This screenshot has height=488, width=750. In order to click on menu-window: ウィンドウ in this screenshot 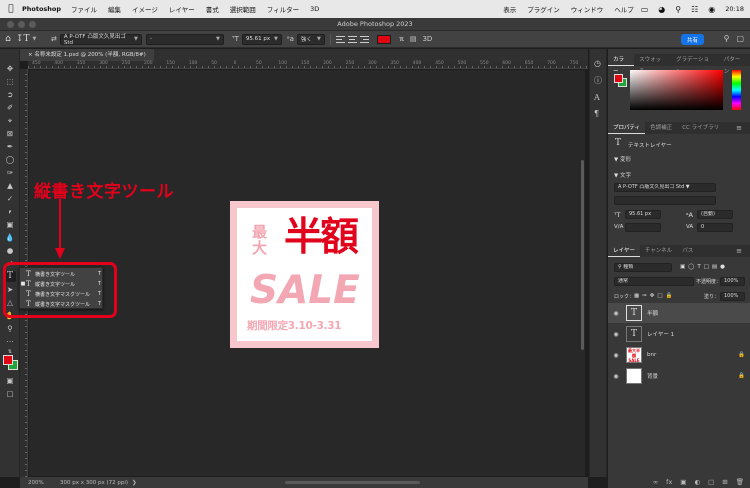, I will do `click(587, 9)`.